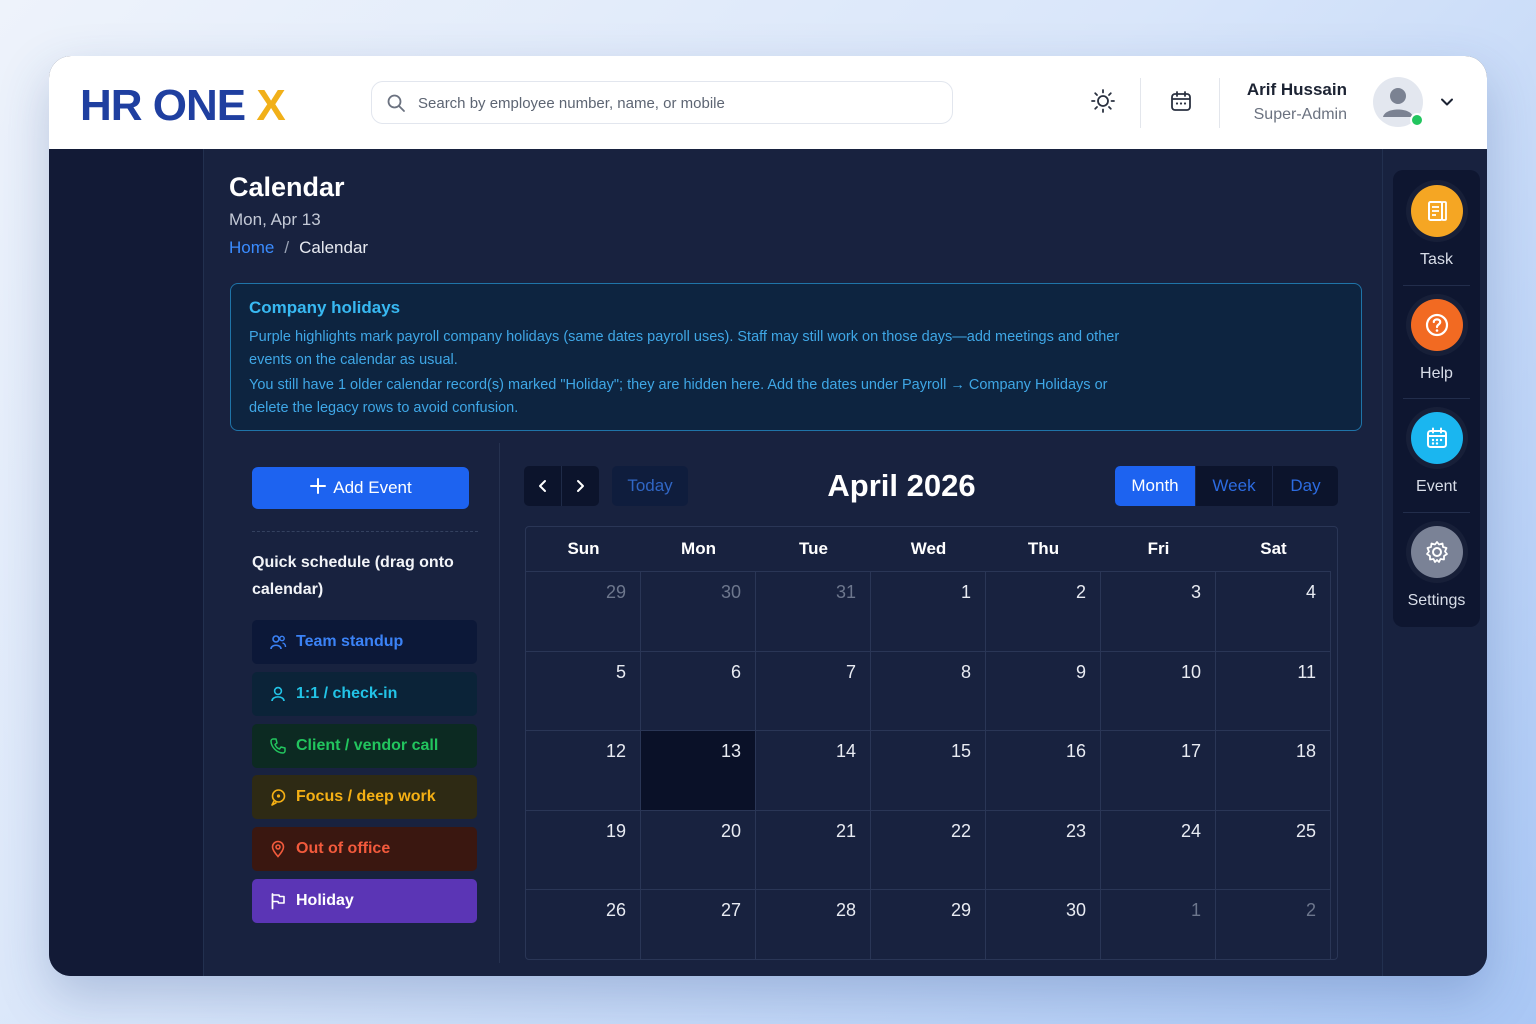 The image size is (1536, 1024). Describe the element at coordinates (1436, 486) in the screenshot. I see `quick-action-label: Event` at that location.